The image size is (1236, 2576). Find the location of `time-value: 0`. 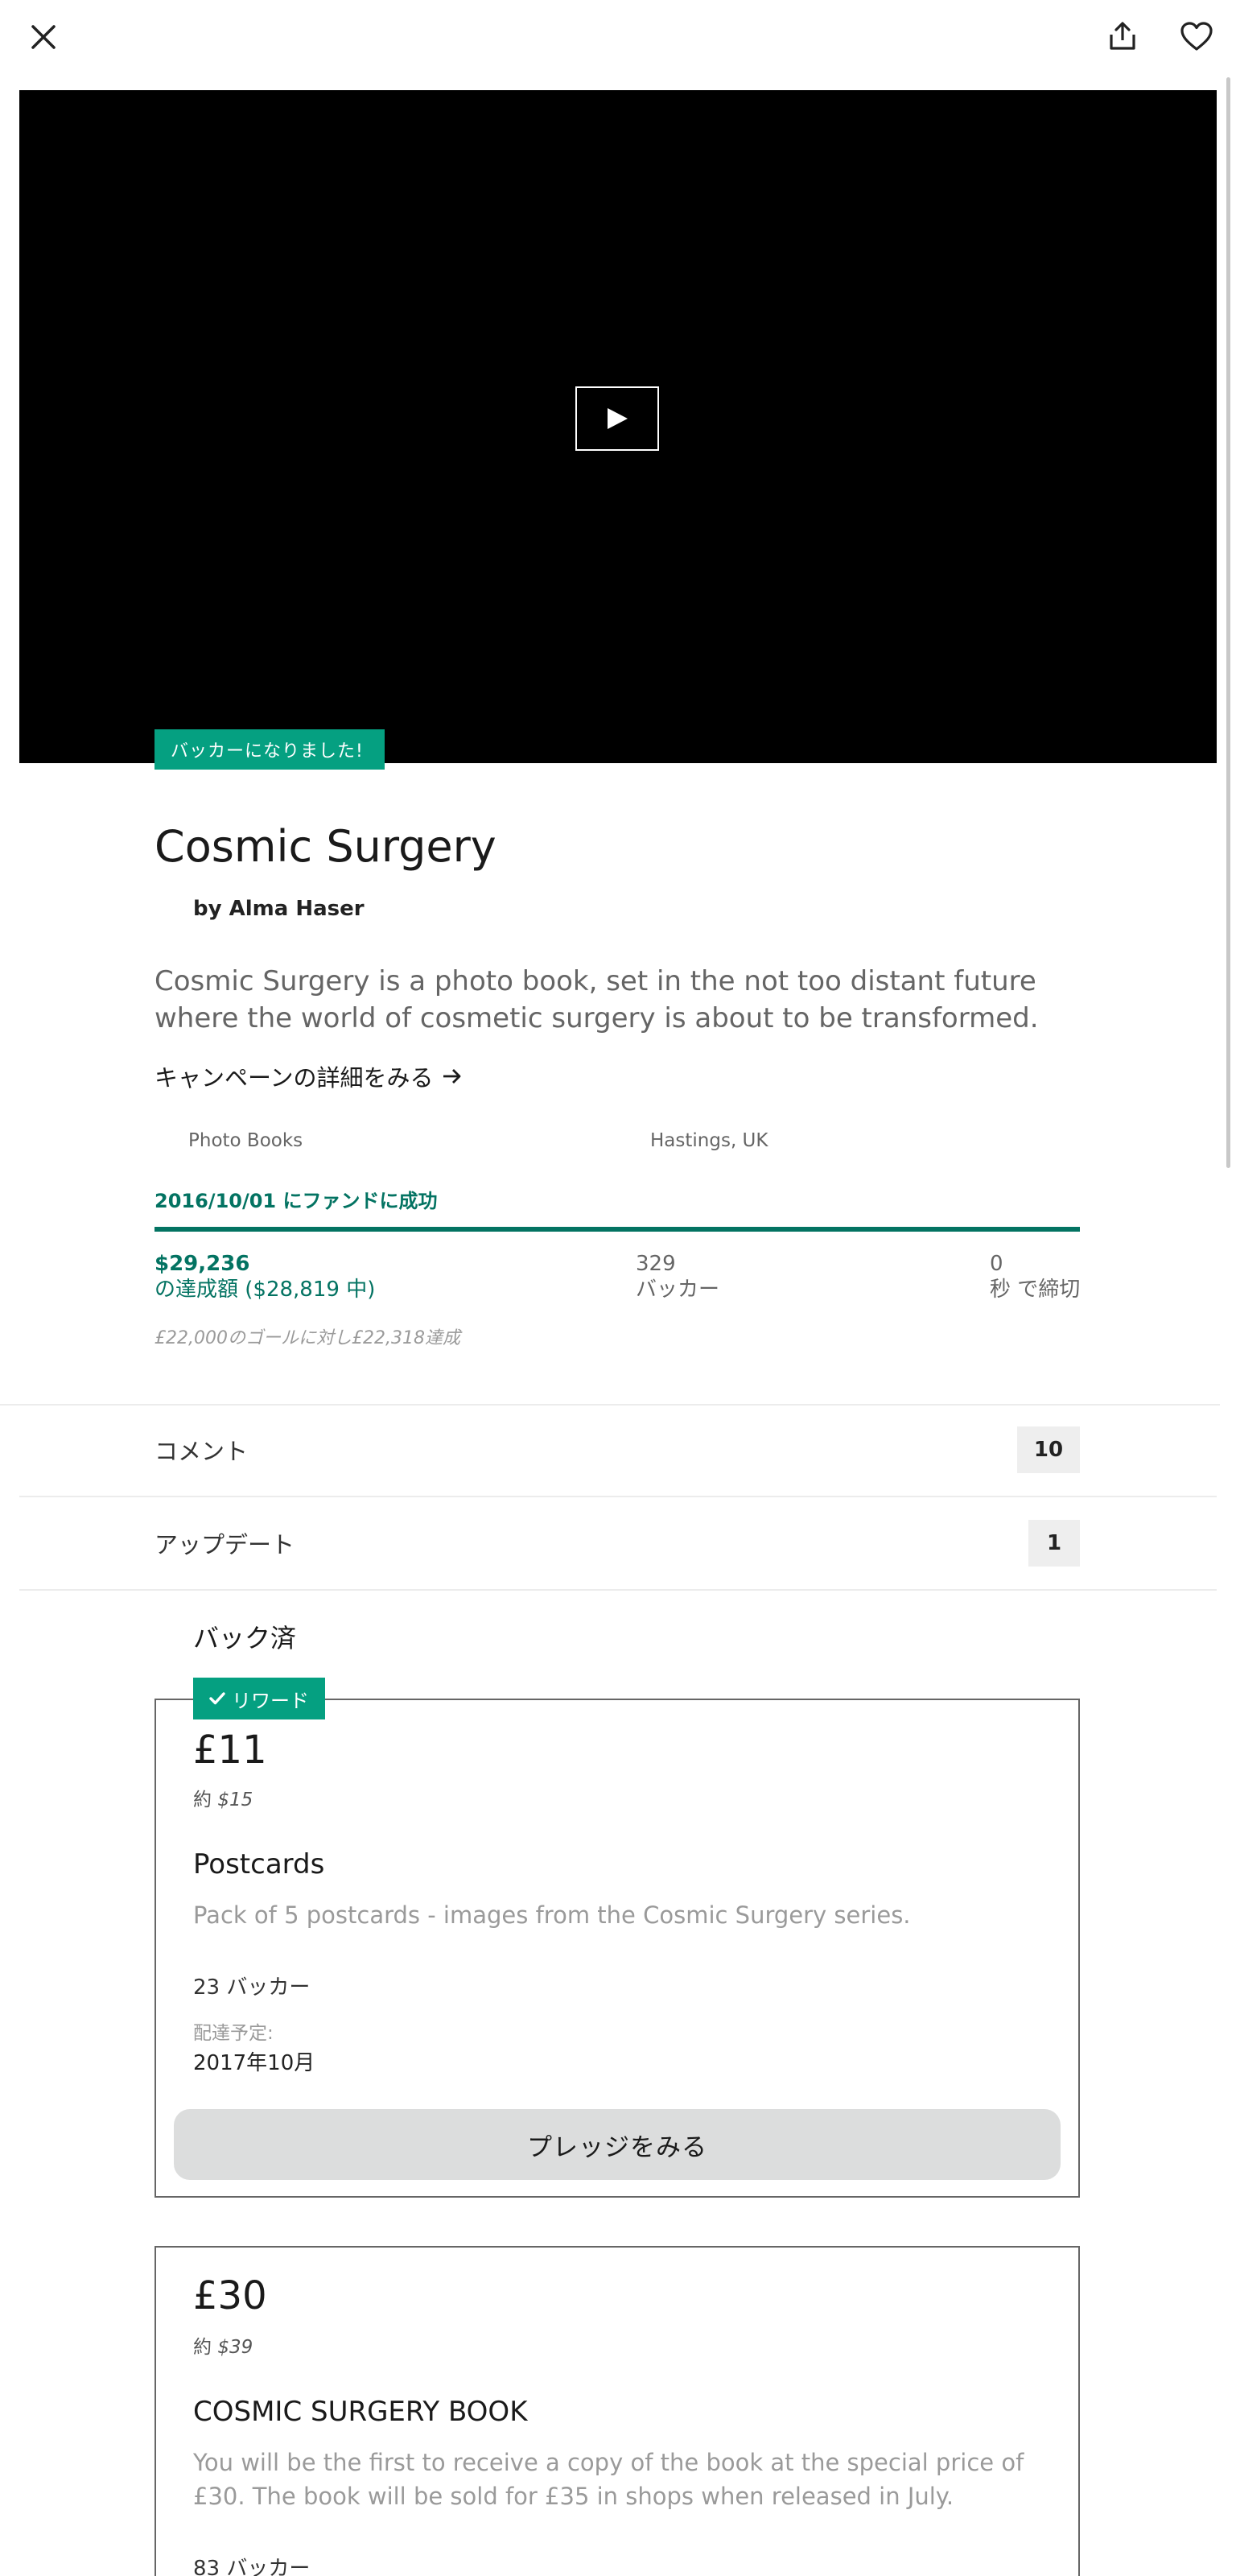

time-value: 0 is located at coordinates (996, 1264).